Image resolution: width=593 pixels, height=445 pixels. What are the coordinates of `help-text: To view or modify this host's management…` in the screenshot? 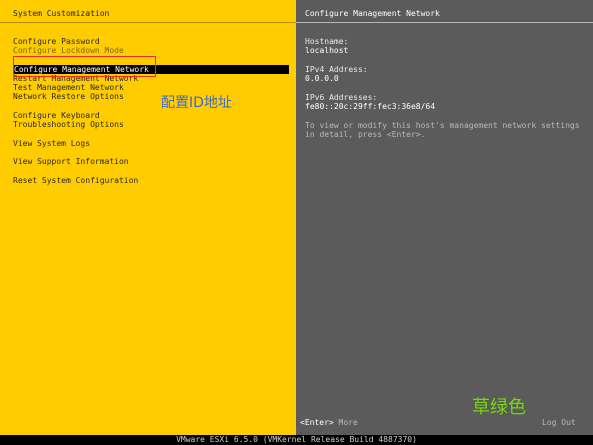 It's located at (442, 130).